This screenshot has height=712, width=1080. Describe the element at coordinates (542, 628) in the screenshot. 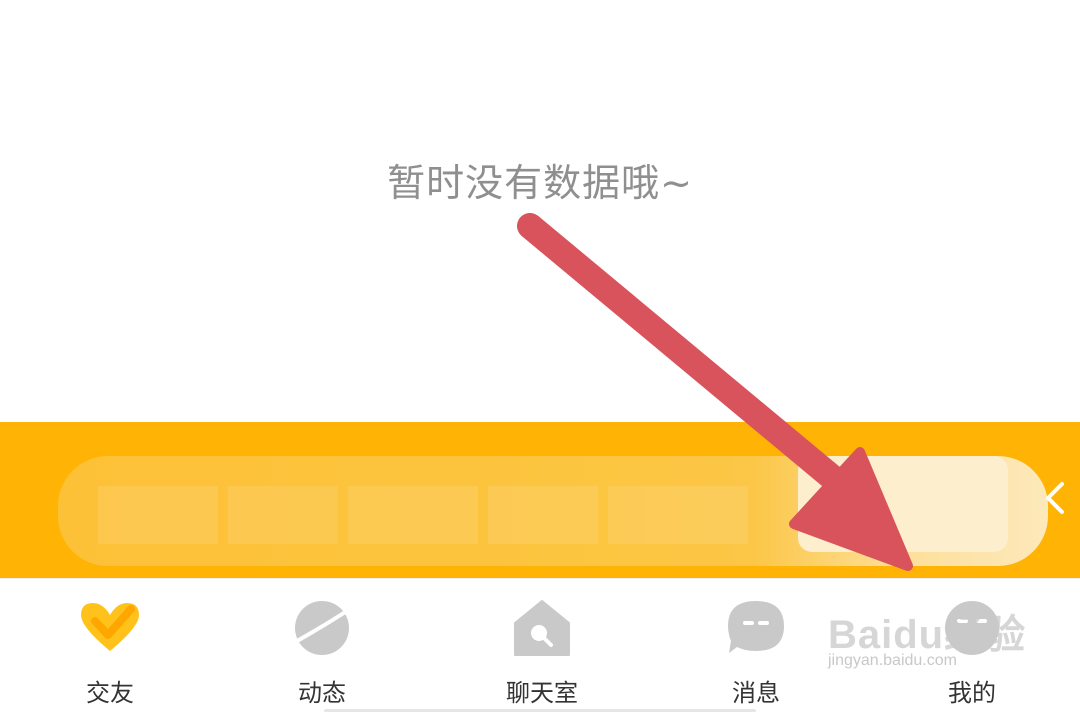

I see `house-icon` at that location.